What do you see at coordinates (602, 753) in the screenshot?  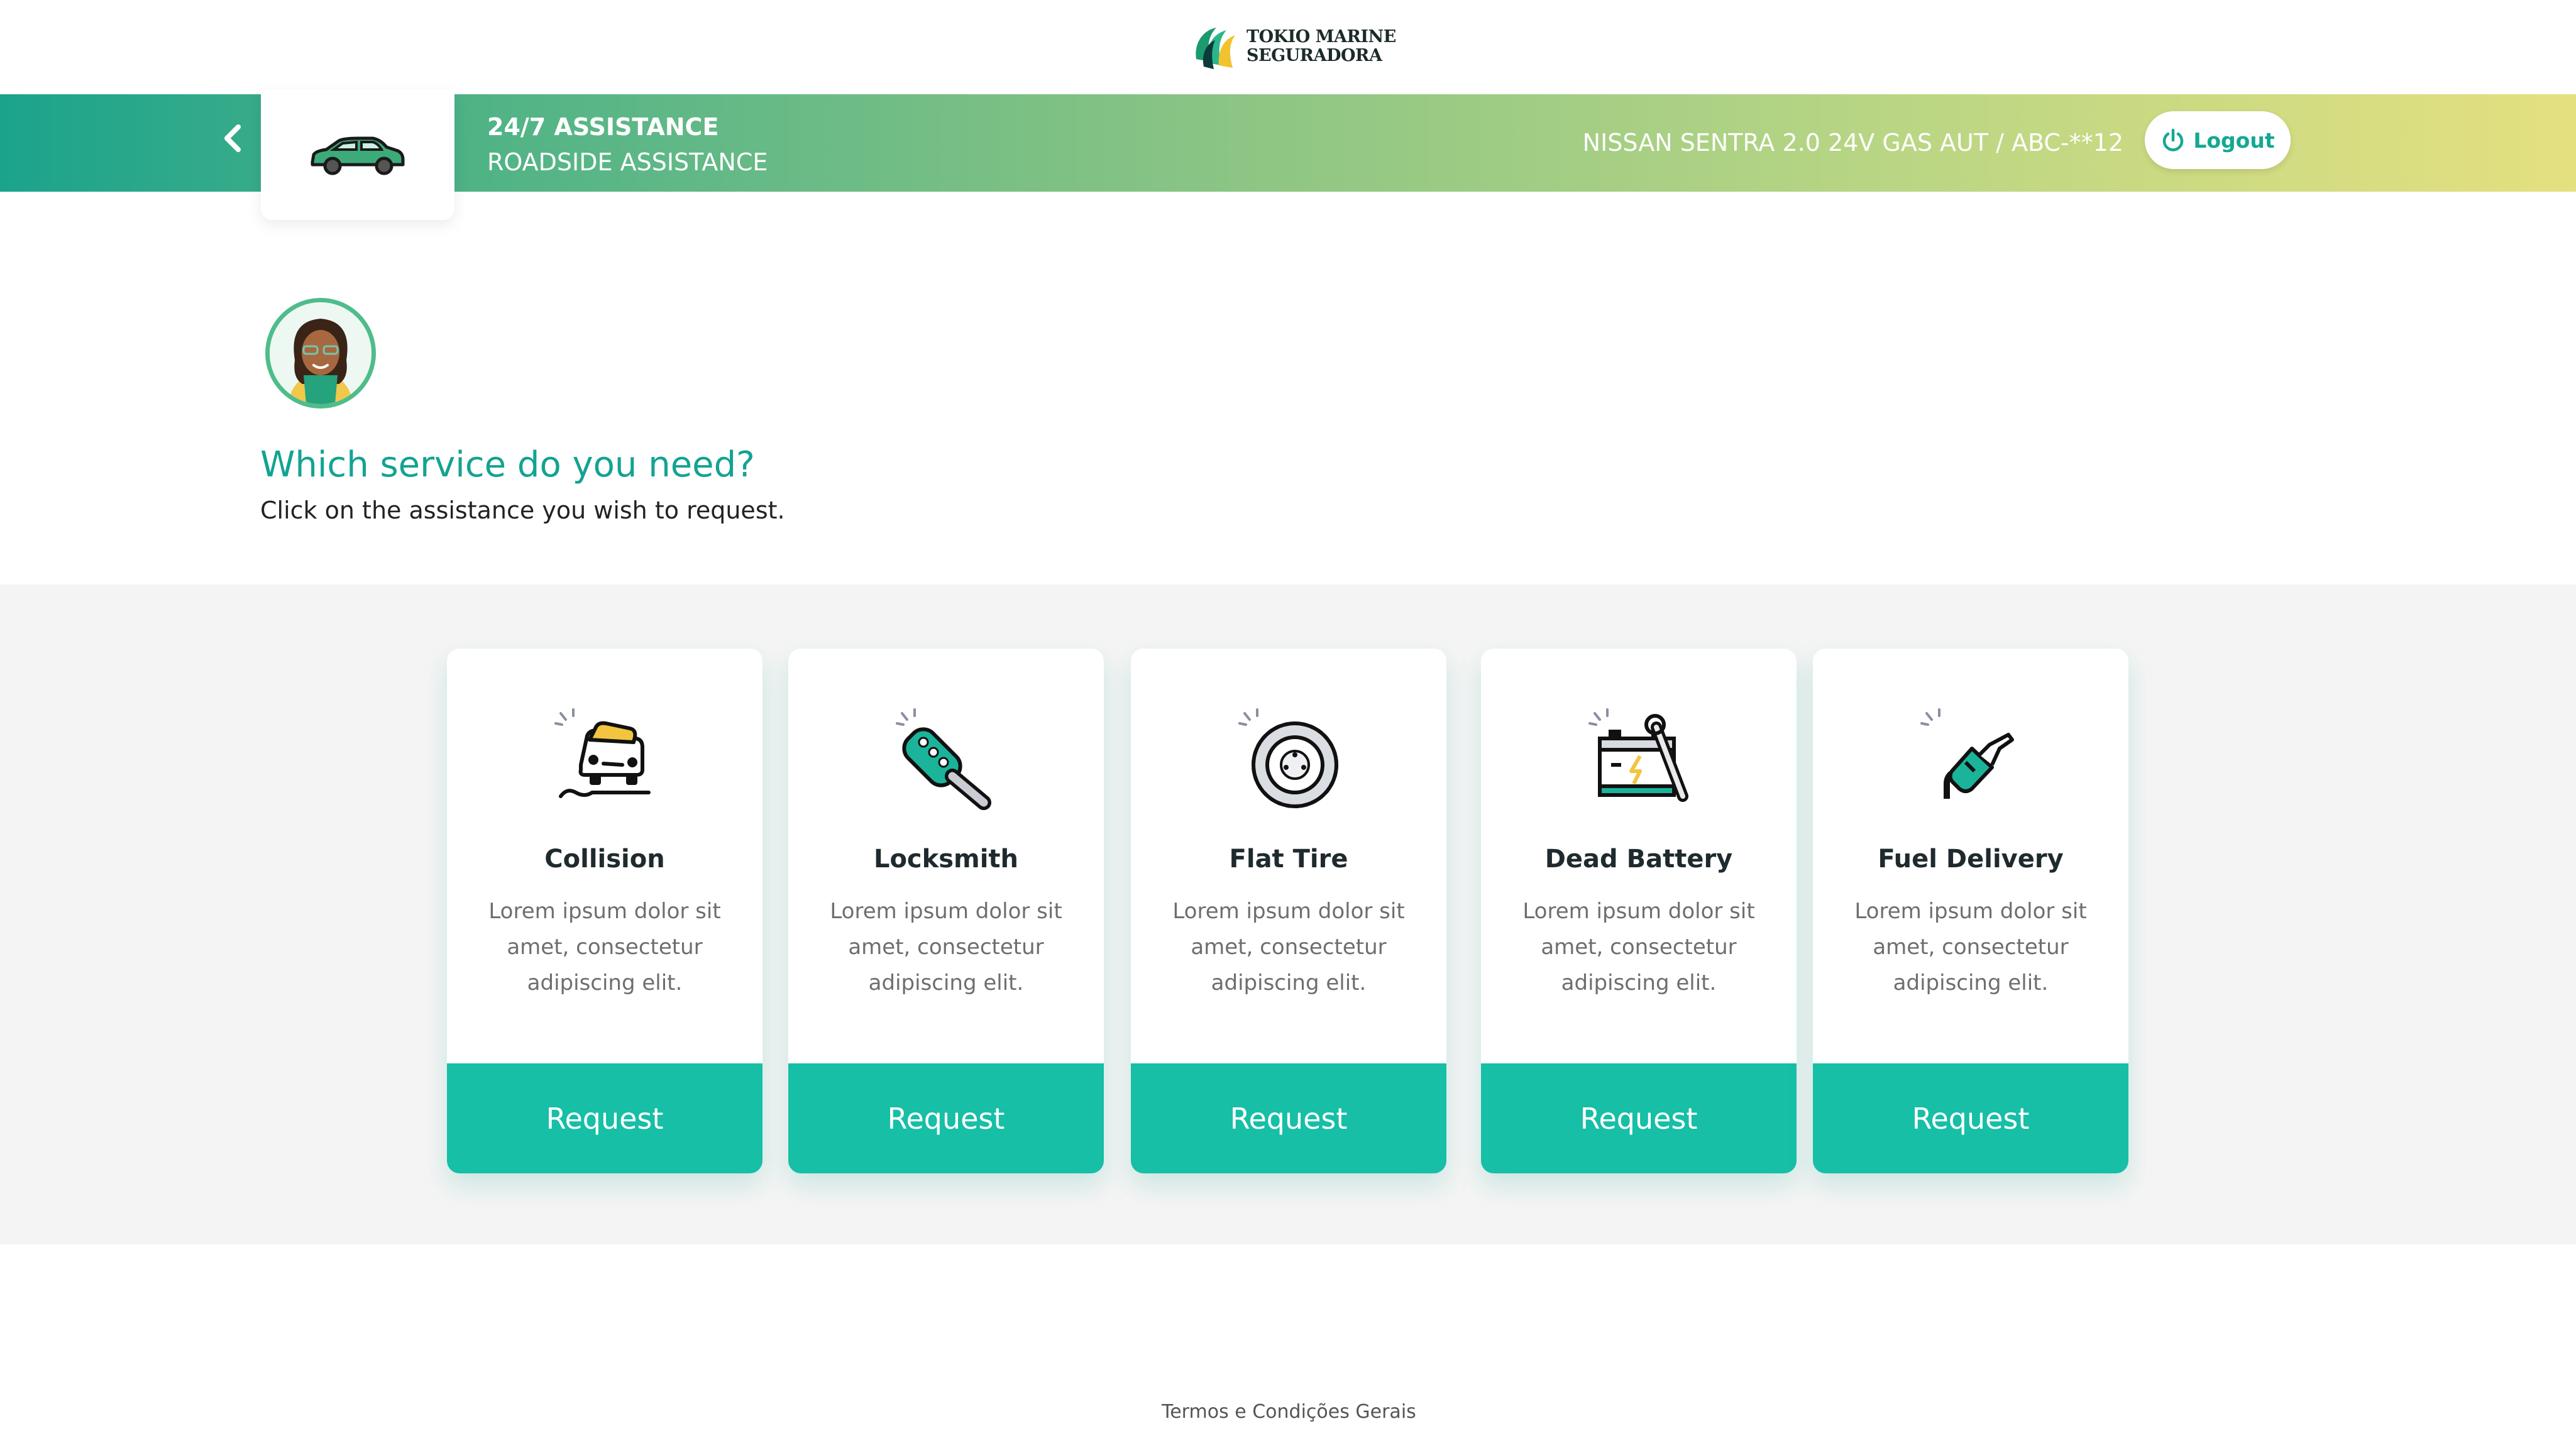 I see `collision-icon` at bounding box center [602, 753].